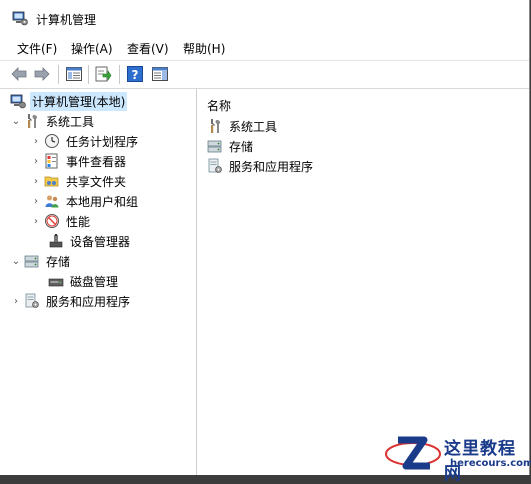  I want to click on clock-icon, so click(52, 141).